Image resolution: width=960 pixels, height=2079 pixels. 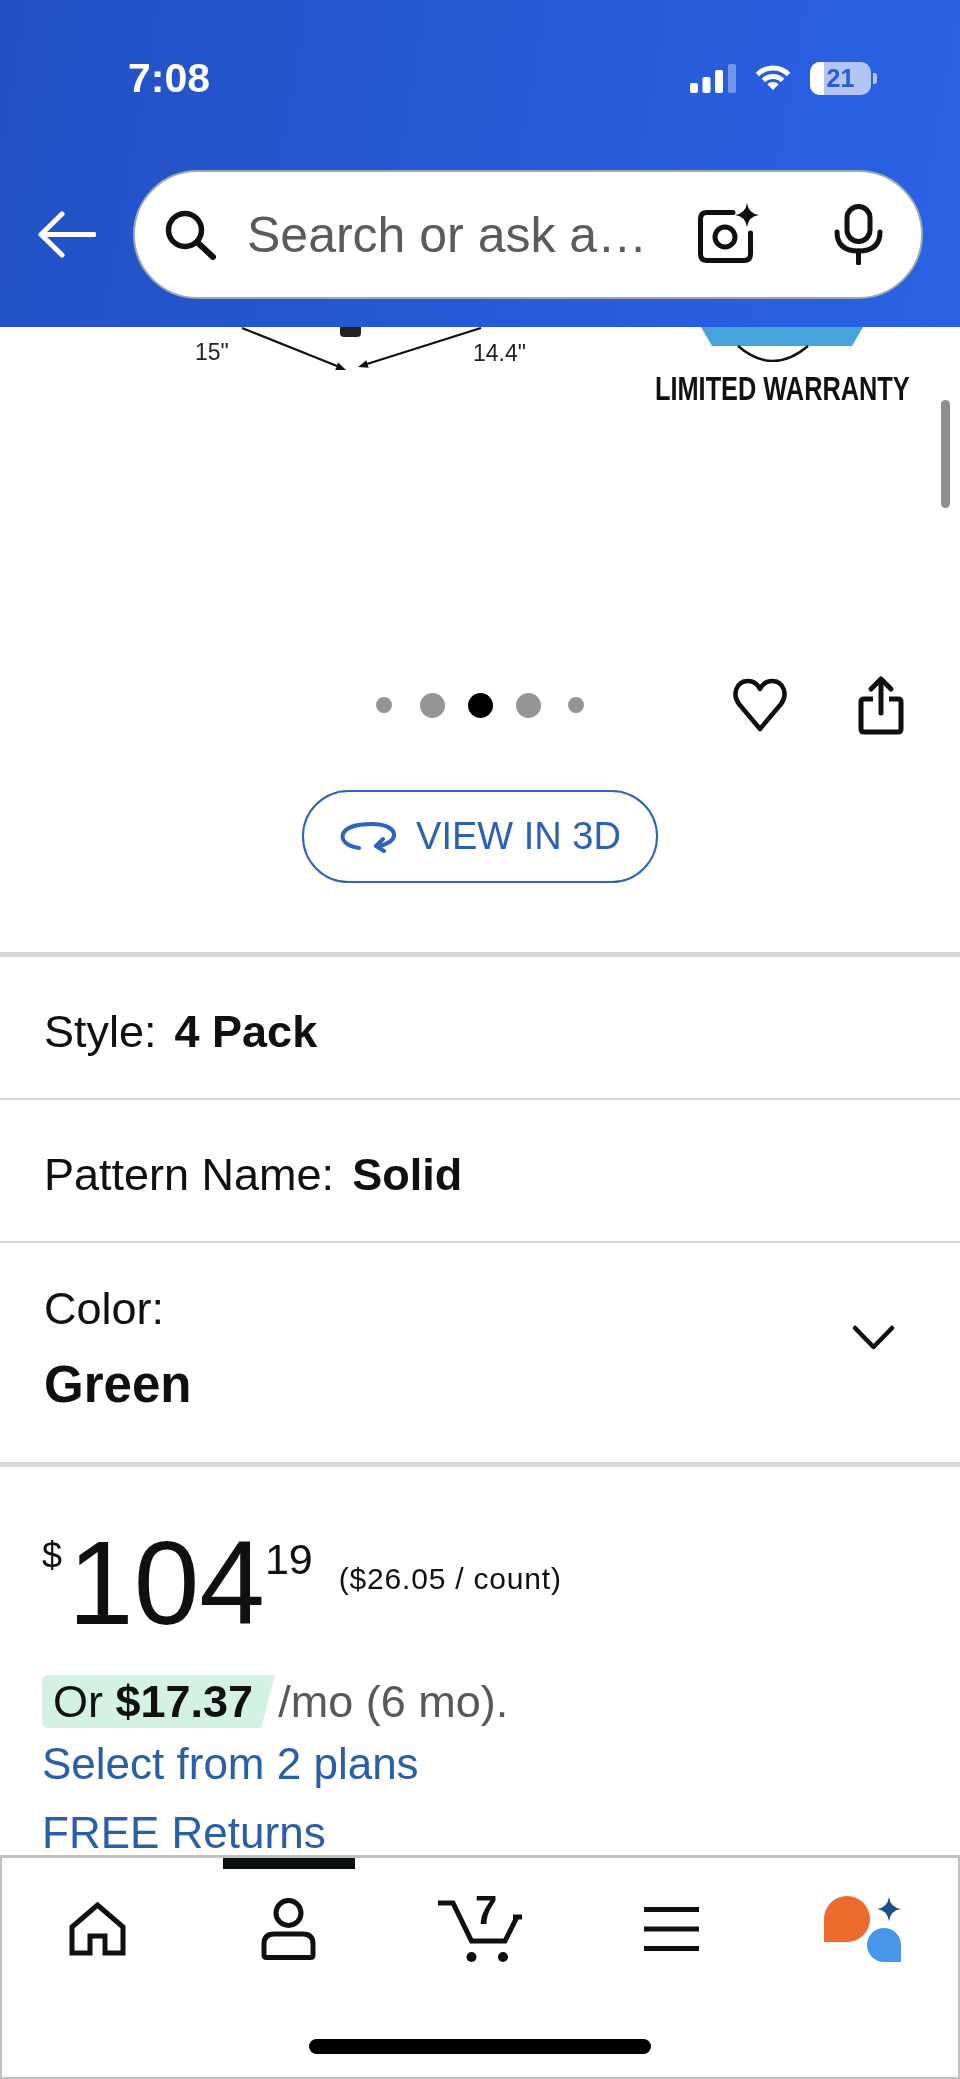 I want to click on person-icon, so click(x=289, y=1929).